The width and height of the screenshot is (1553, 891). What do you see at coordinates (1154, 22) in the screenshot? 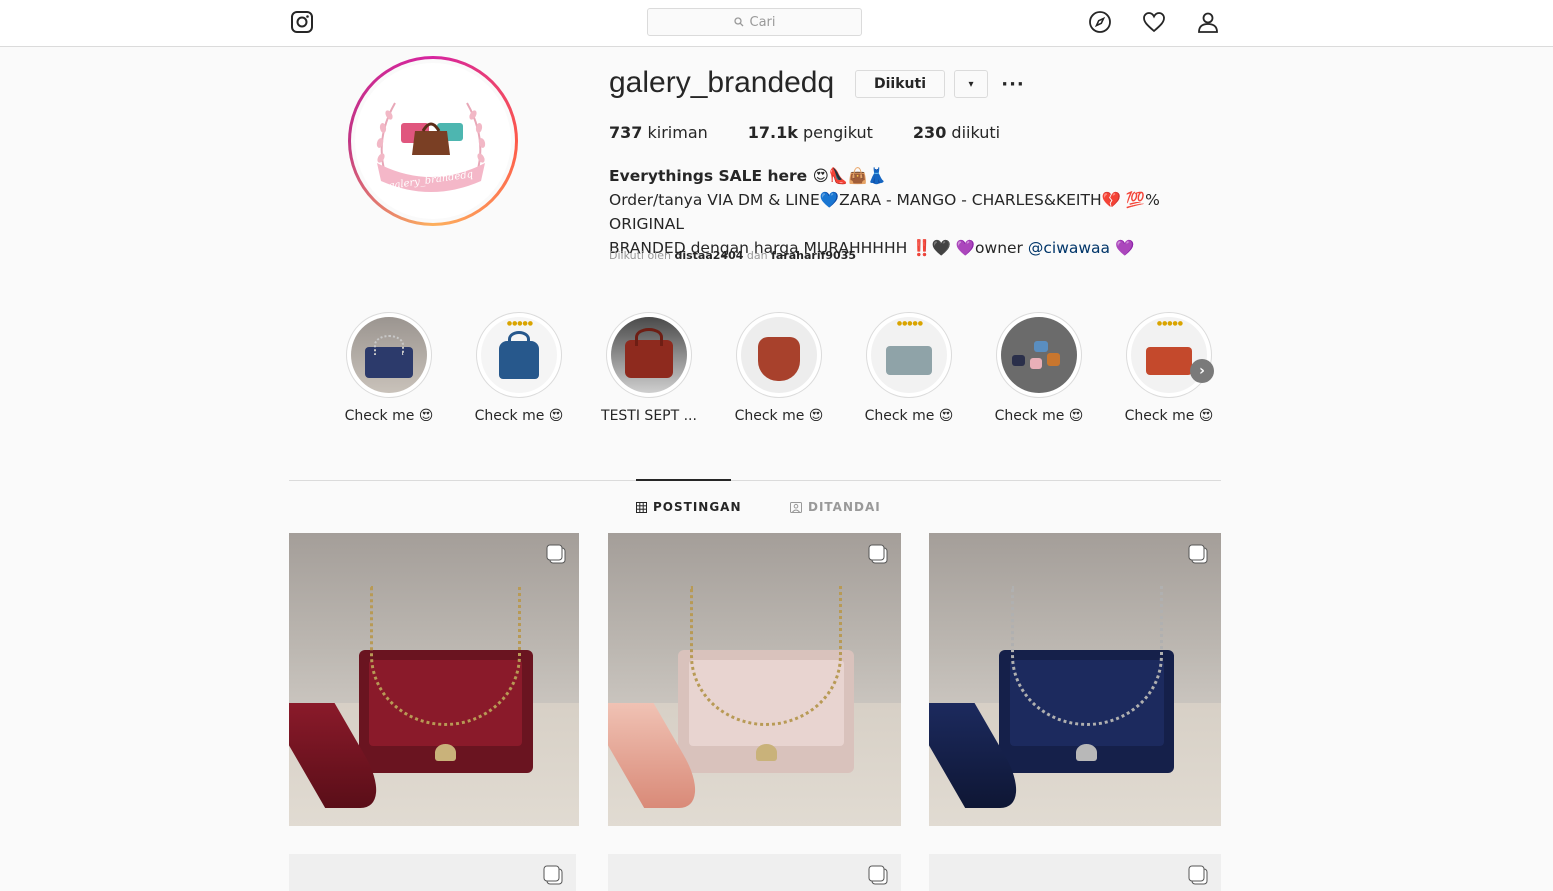
I see `activity-heart-icon` at bounding box center [1154, 22].